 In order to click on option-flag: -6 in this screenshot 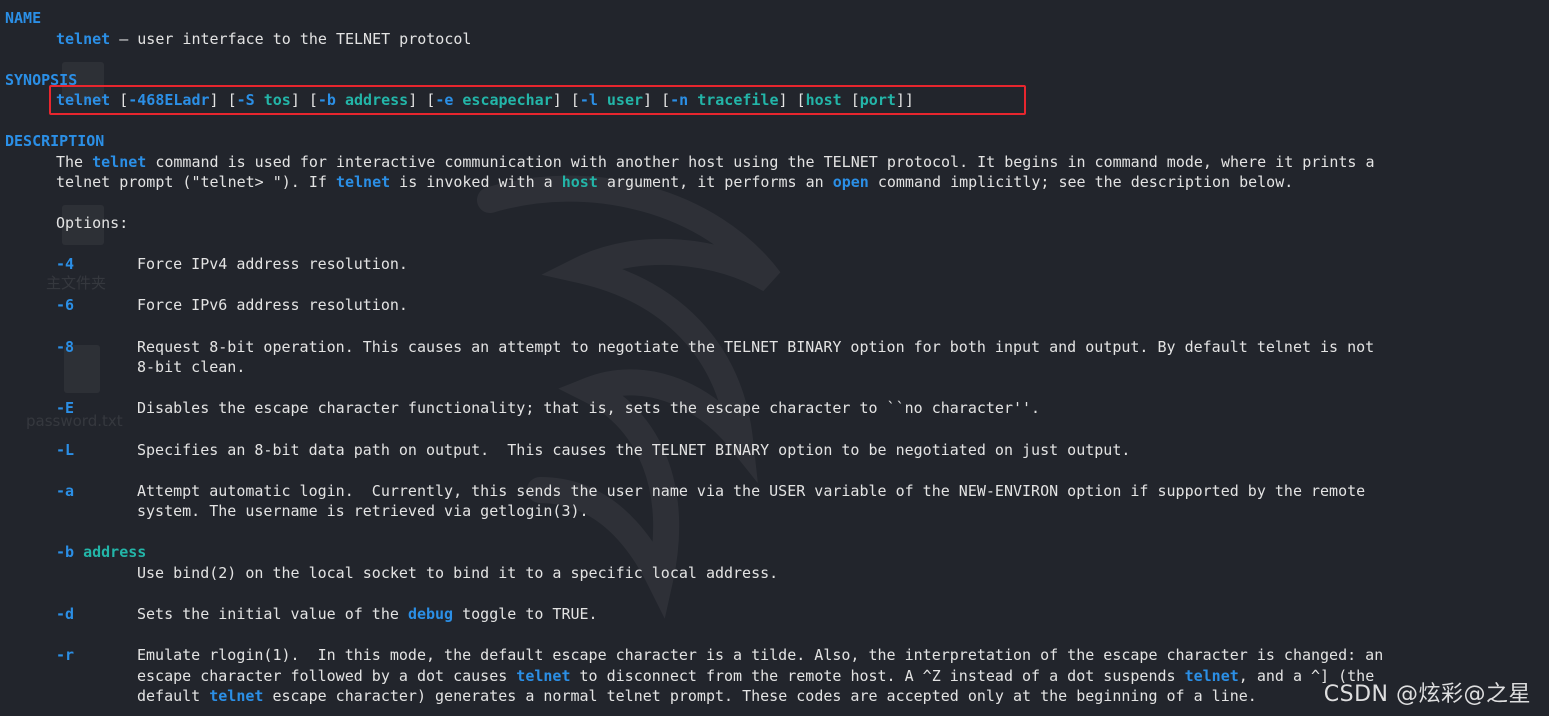, I will do `click(65, 305)`.